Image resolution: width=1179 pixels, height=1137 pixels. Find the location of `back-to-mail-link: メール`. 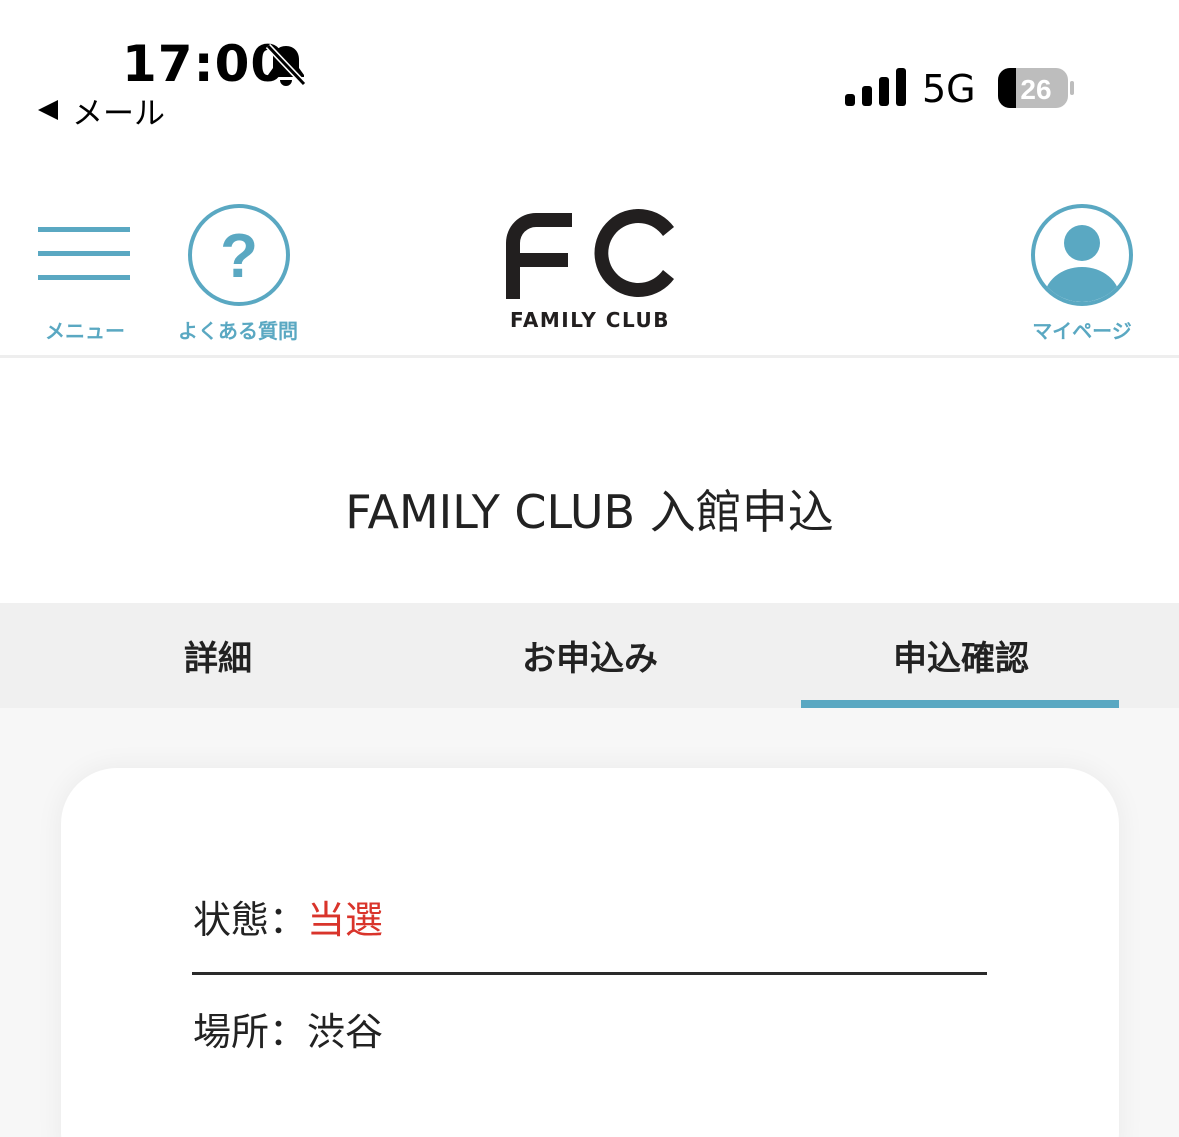

back-to-mail-link: メール is located at coordinates (101, 111).